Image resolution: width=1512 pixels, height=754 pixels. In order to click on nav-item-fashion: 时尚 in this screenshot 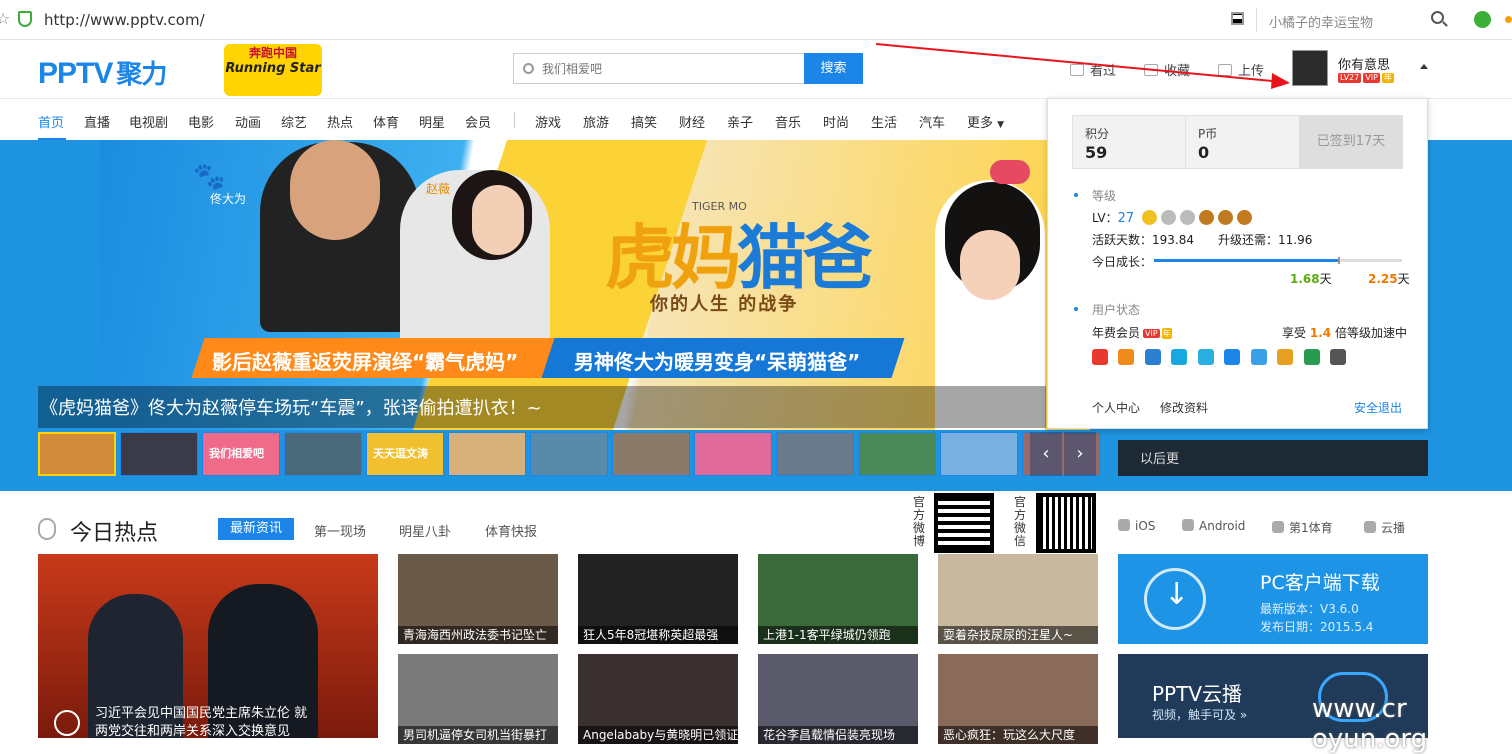, I will do `click(836, 121)`.